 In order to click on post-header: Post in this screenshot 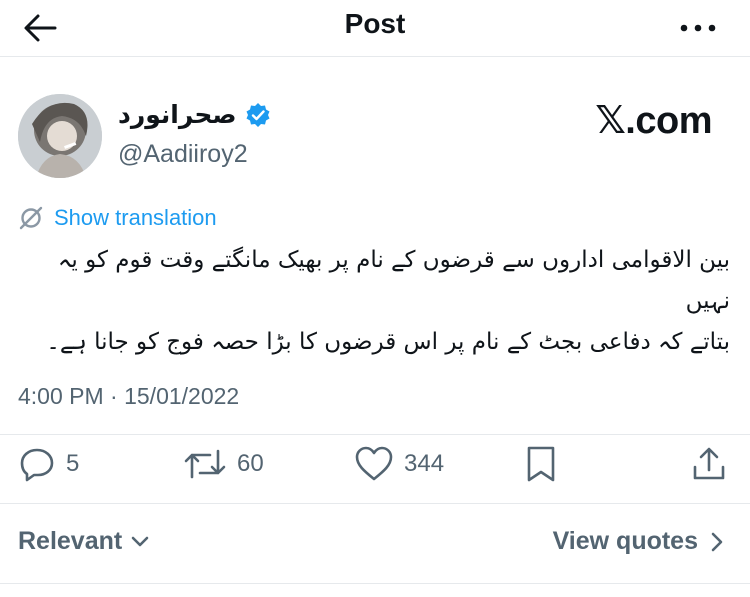, I will do `click(375, 28)`.